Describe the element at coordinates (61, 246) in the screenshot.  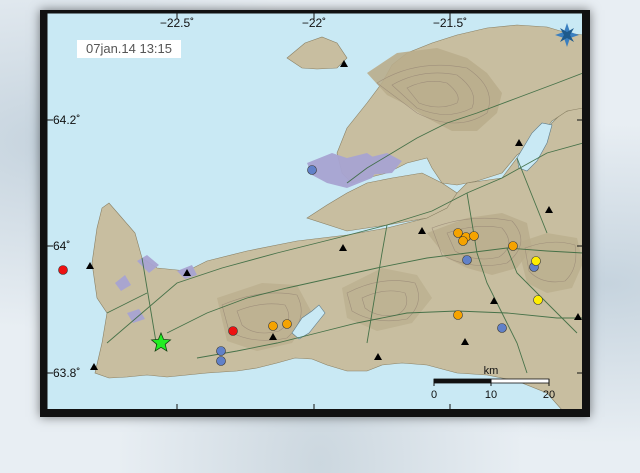
I see `lat-label-2: 64˚` at that location.